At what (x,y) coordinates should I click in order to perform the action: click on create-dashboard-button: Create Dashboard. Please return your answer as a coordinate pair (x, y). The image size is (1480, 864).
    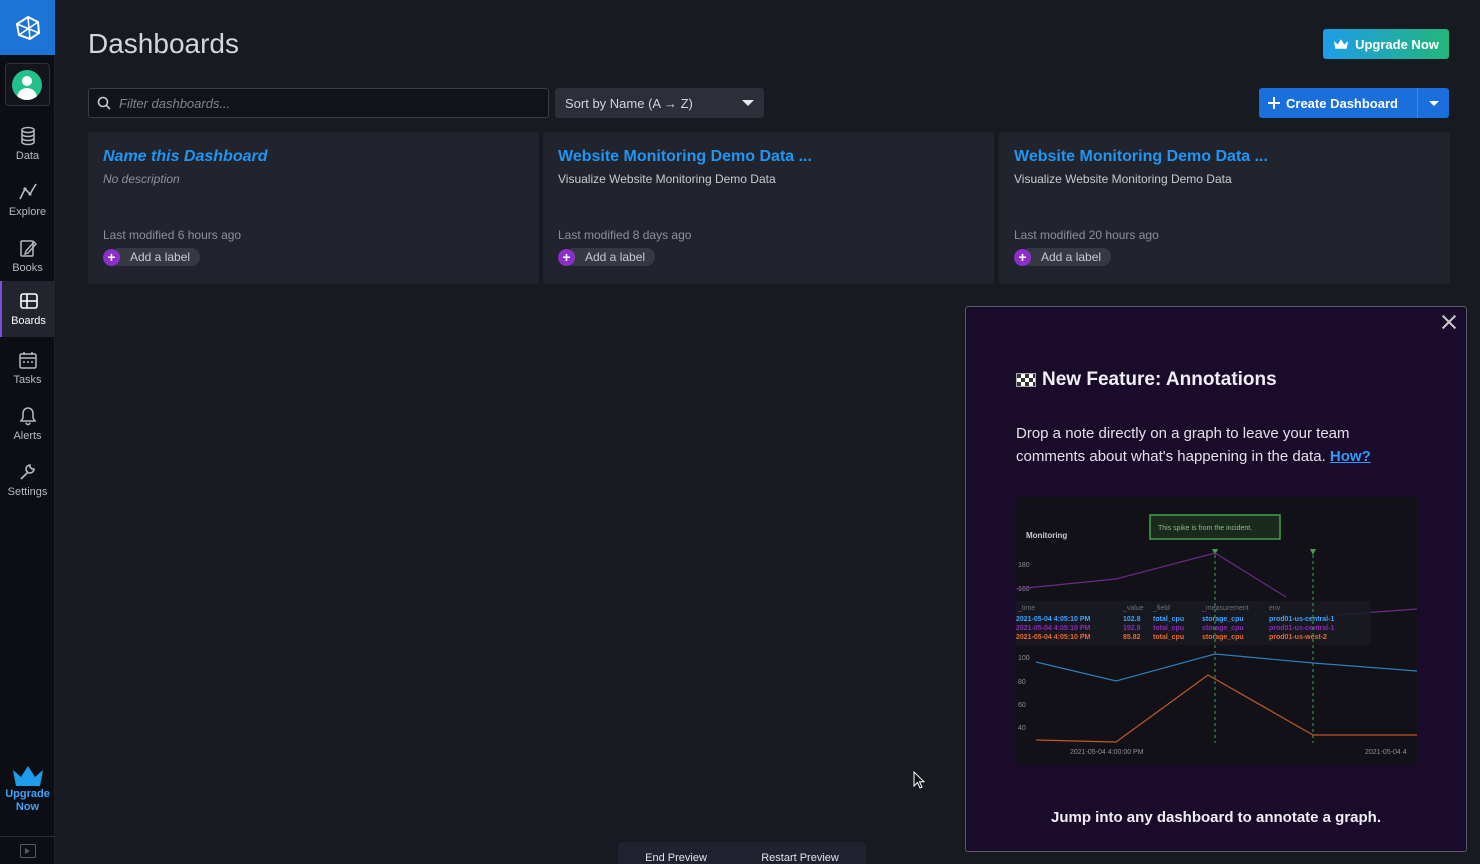
    Looking at the image, I should click on (1354, 103).